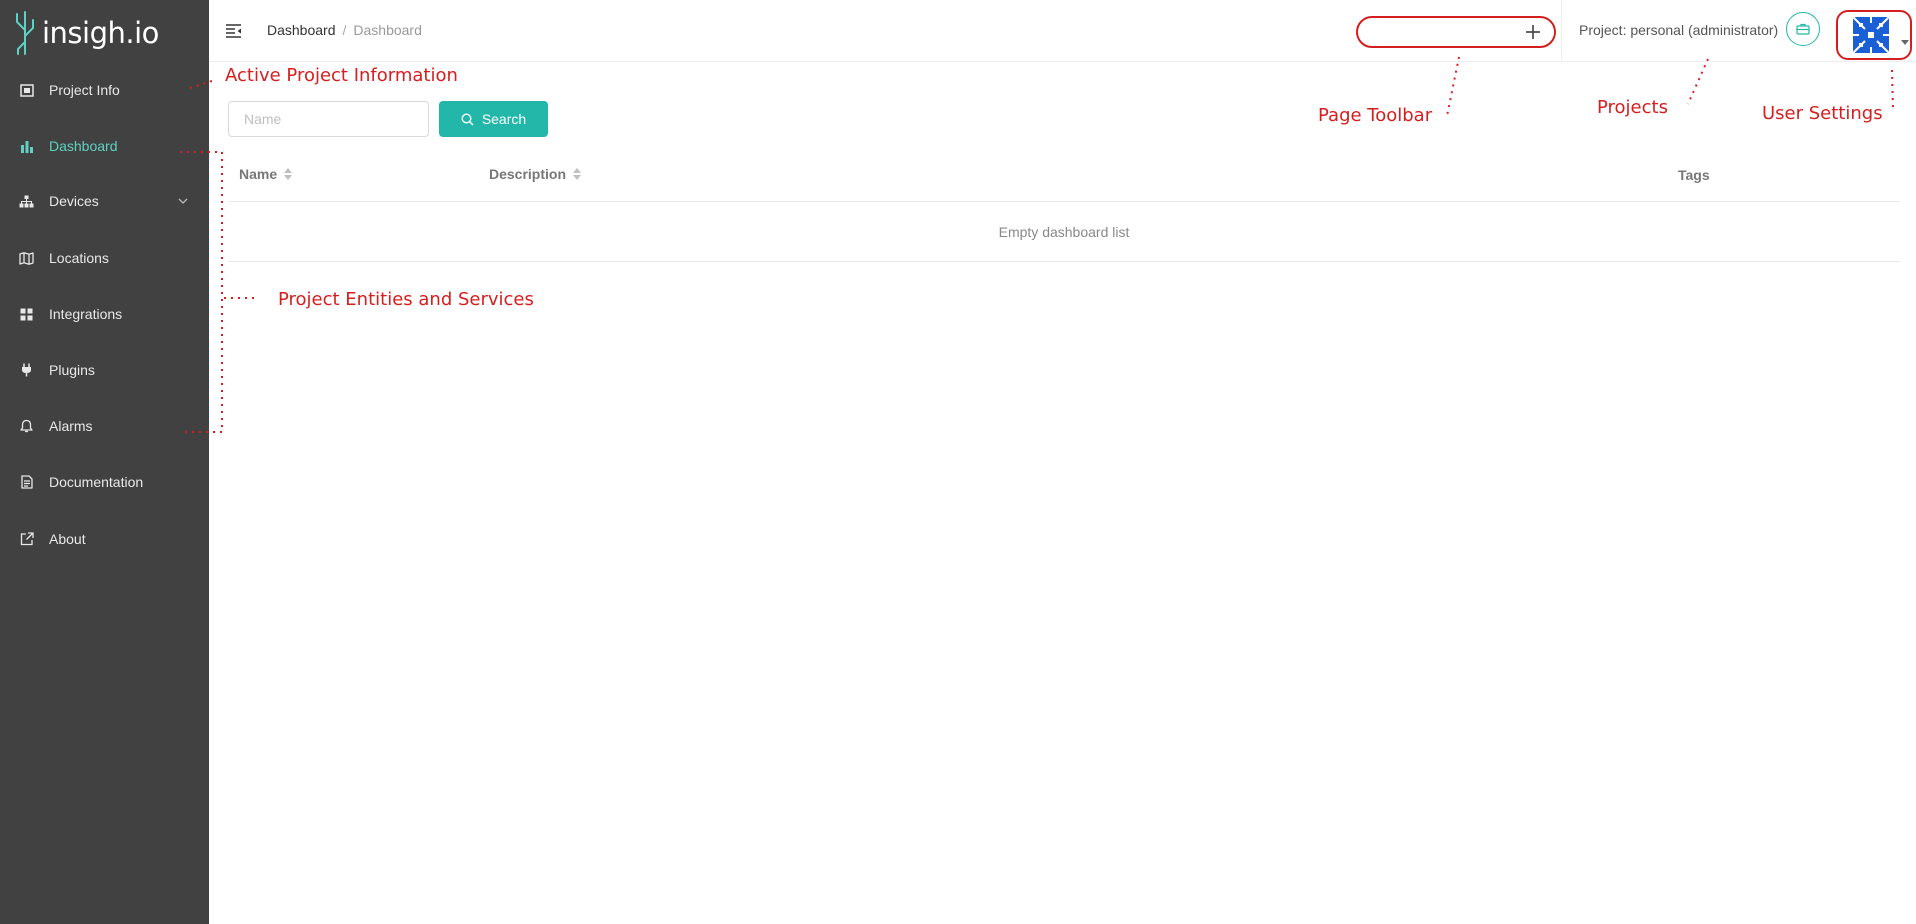  I want to click on sidebar-item-label: Devices, so click(74, 201).